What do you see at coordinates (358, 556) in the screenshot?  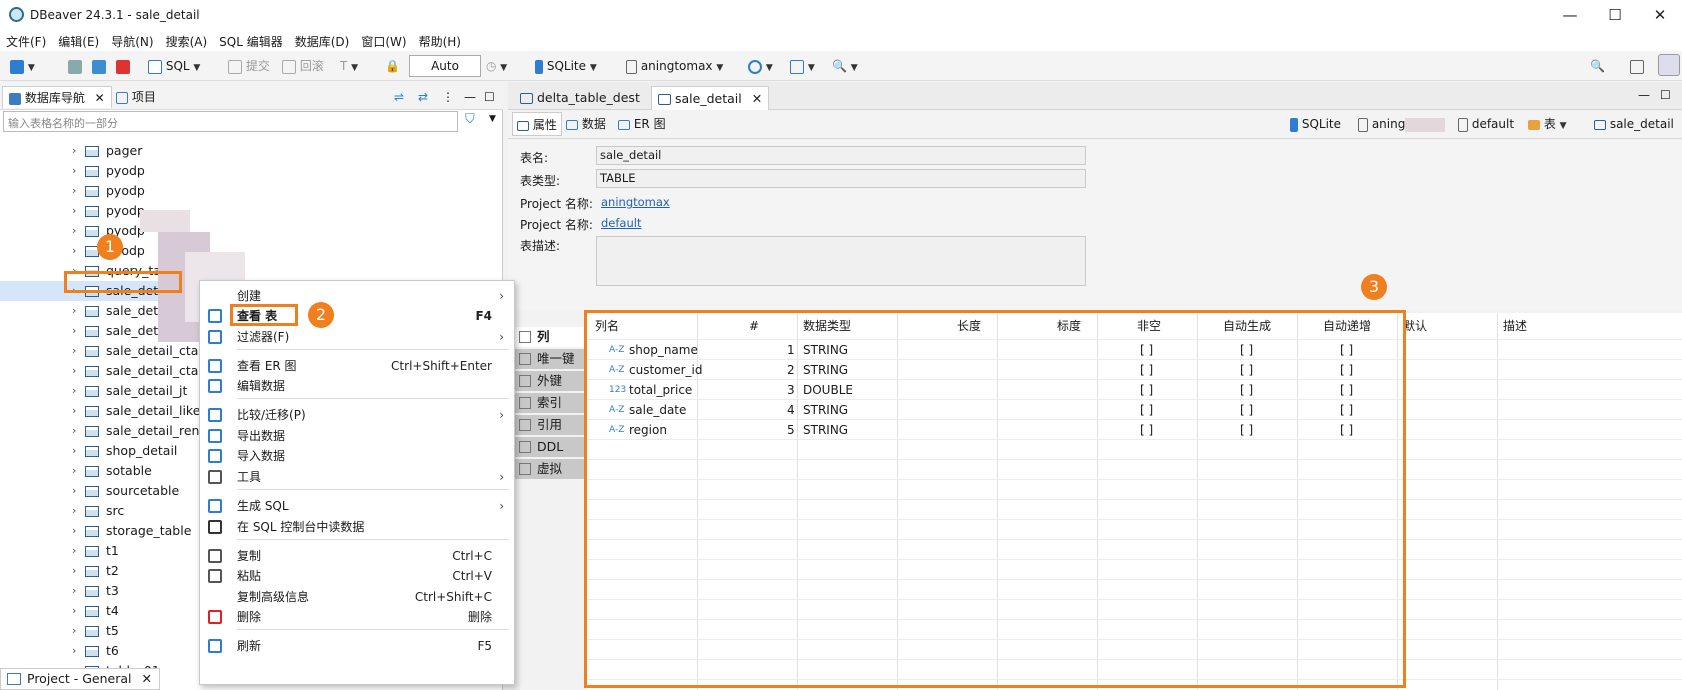 I see `menu-copy: 复制 Ctrl+C` at bounding box center [358, 556].